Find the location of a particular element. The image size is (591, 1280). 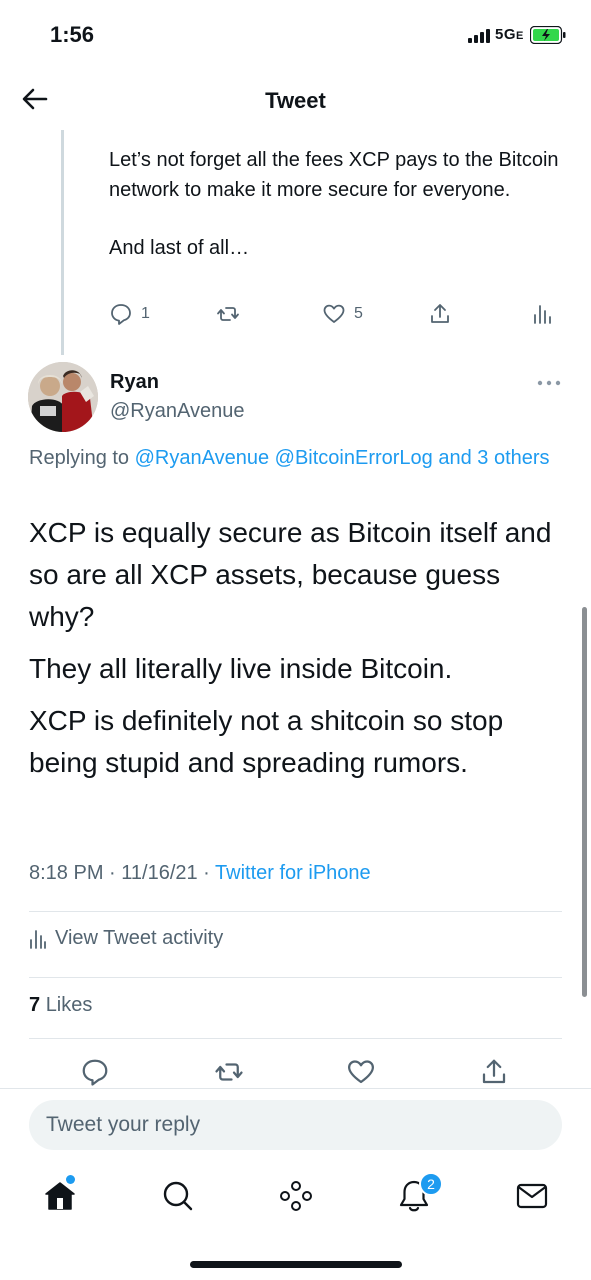

status-time: 1:56 is located at coordinates (72, 34).